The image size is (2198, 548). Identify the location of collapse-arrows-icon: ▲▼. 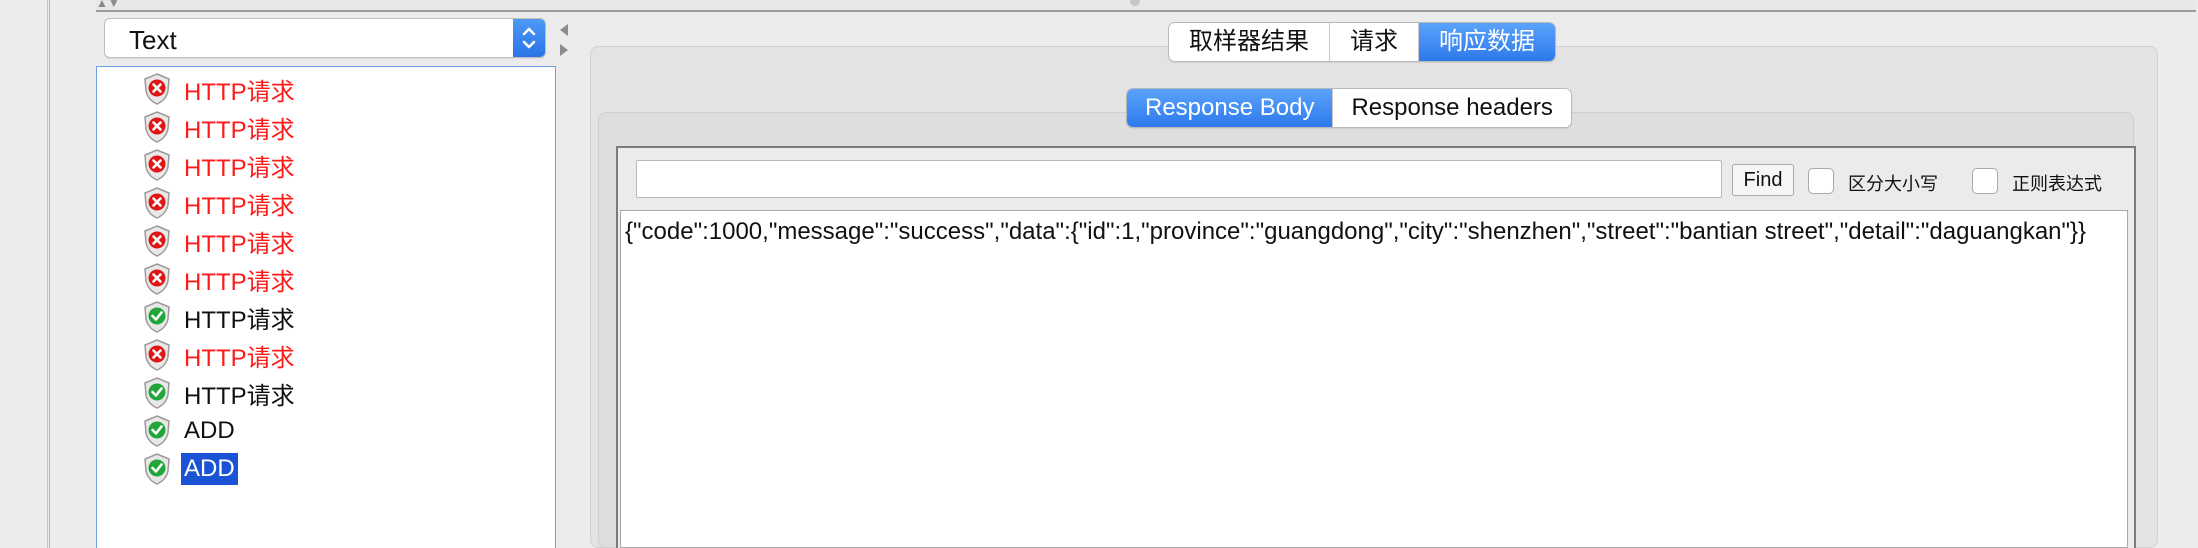
(108, 5).